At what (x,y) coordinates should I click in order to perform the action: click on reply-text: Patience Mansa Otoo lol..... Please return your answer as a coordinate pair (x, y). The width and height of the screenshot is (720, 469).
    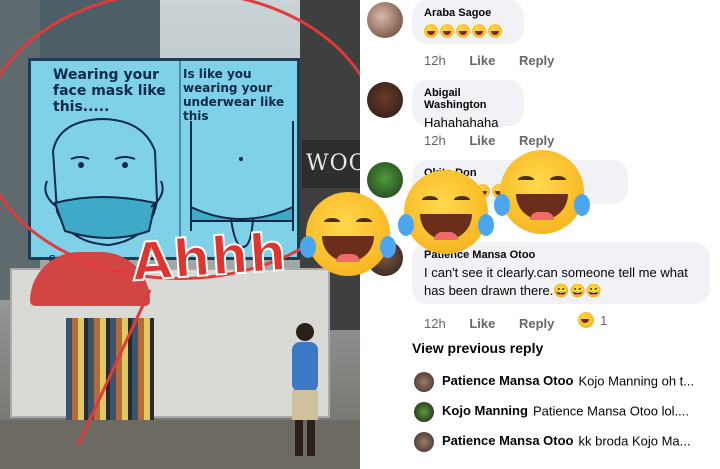
    Looking at the image, I should click on (611, 411).